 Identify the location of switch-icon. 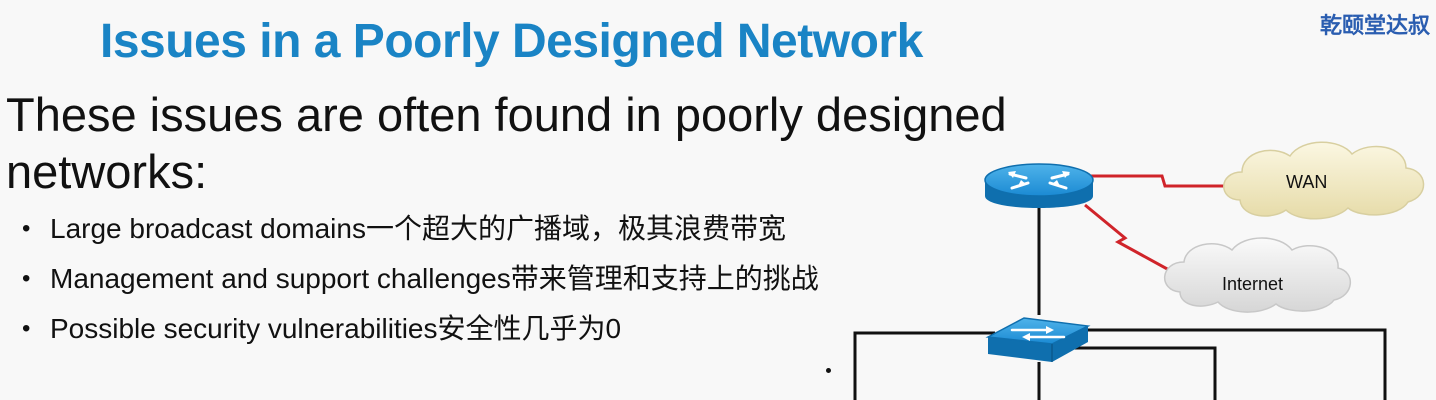
(1038, 339).